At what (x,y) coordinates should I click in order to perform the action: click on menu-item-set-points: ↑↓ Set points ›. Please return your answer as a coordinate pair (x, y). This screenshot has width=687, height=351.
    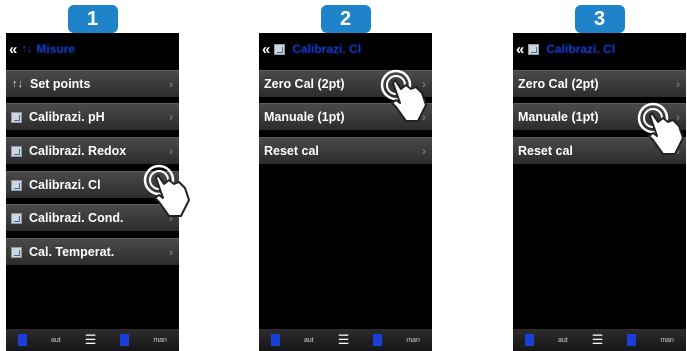
    Looking at the image, I should click on (92, 83).